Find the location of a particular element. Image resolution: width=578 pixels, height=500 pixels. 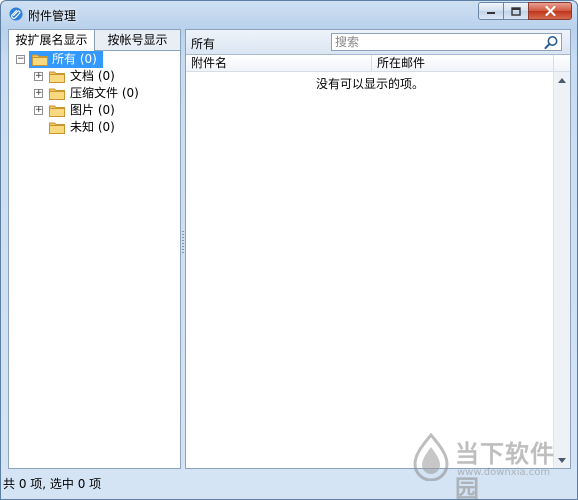

column-attachment-name: 附件名 is located at coordinates (279, 63).